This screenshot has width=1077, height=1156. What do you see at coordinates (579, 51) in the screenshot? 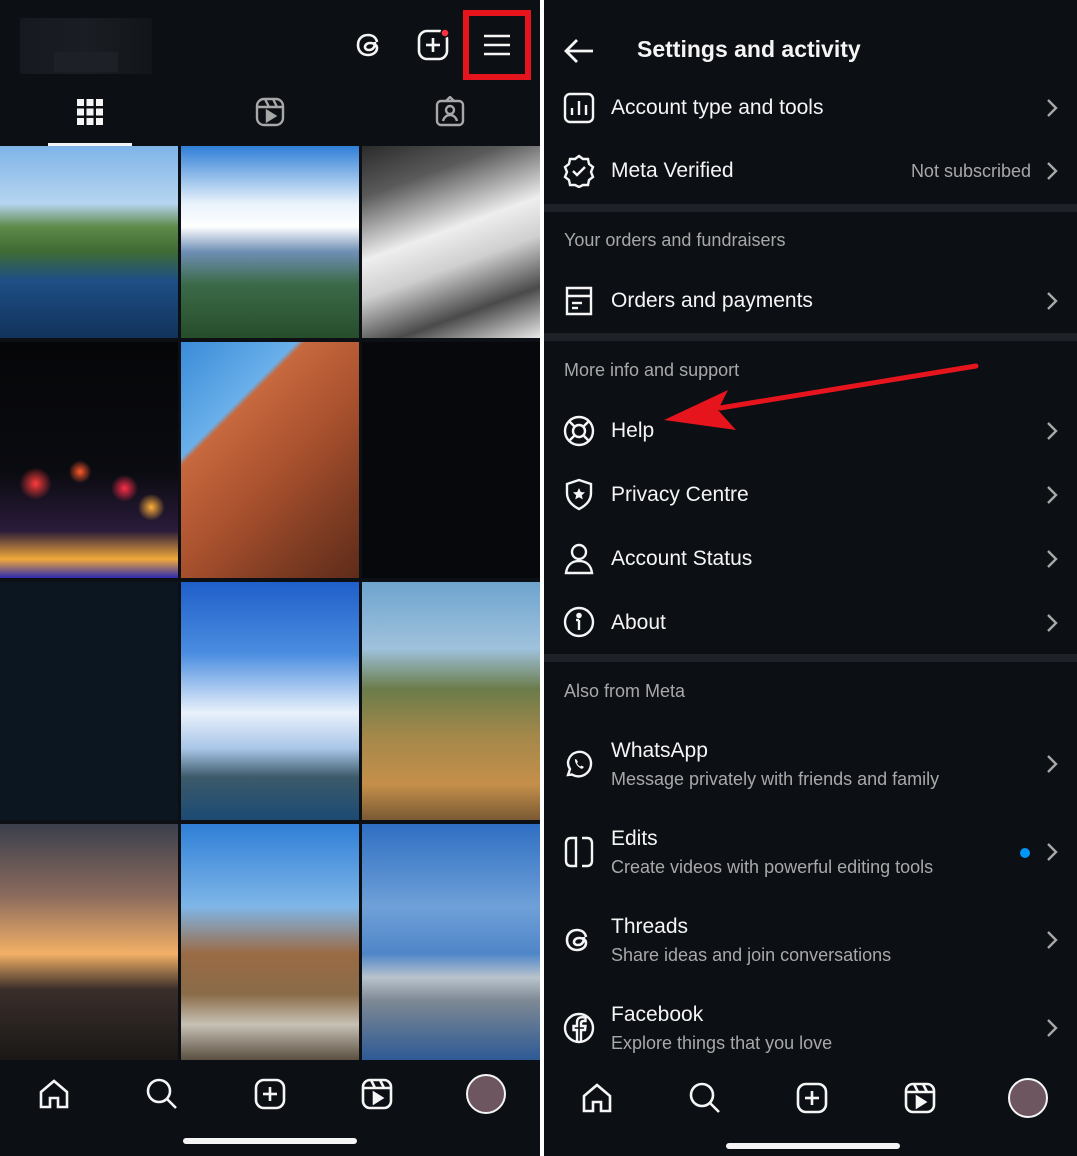
I see `back-arrow-icon` at bounding box center [579, 51].